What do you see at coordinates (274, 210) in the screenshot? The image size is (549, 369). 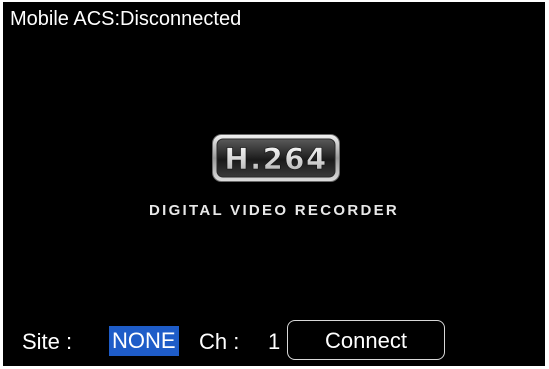 I see `product-subtitle: DIGITAL VIDEO RECORDER` at bounding box center [274, 210].